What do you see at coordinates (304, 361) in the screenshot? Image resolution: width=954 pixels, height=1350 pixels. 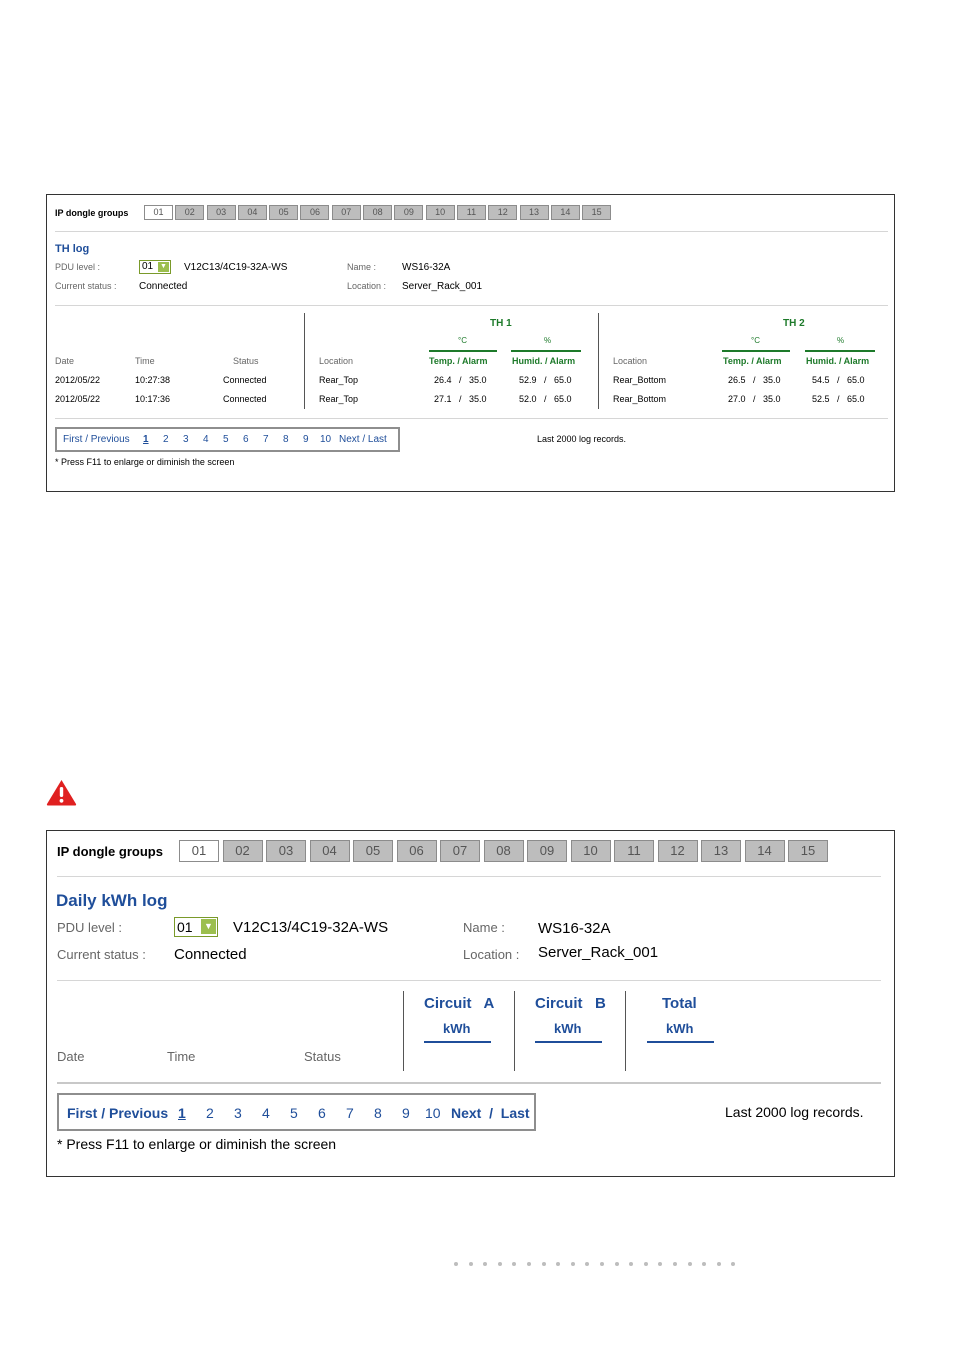 I see `column-separator` at bounding box center [304, 361].